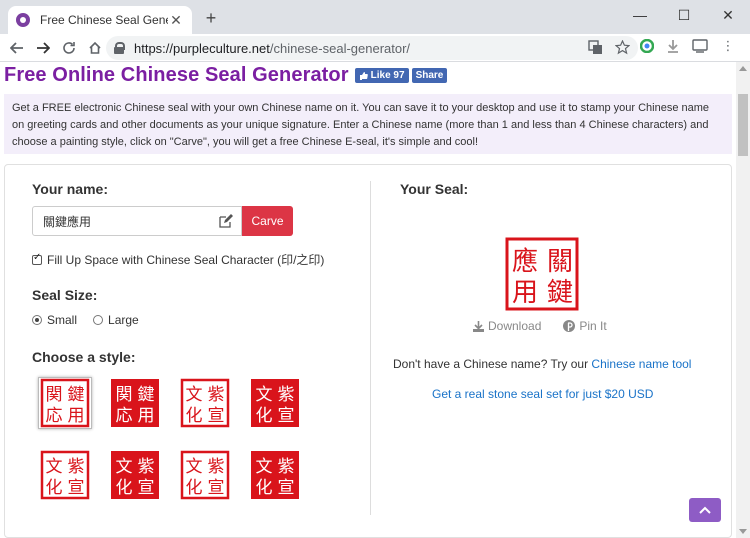 Image resolution: width=750 pixels, height=538 pixels. I want to click on seal-style-8-icon: 文 紫 化 宣, so click(275, 475).